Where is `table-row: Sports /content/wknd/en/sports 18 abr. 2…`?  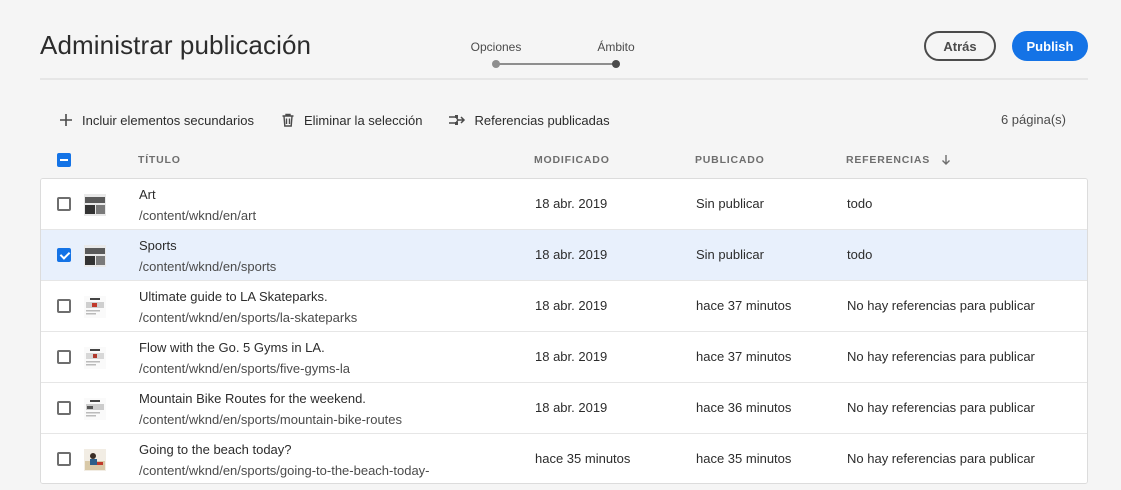 table-row: Sports /content/wknd/en/sports 18 abr. 2… is located at coordinates (564, 255).